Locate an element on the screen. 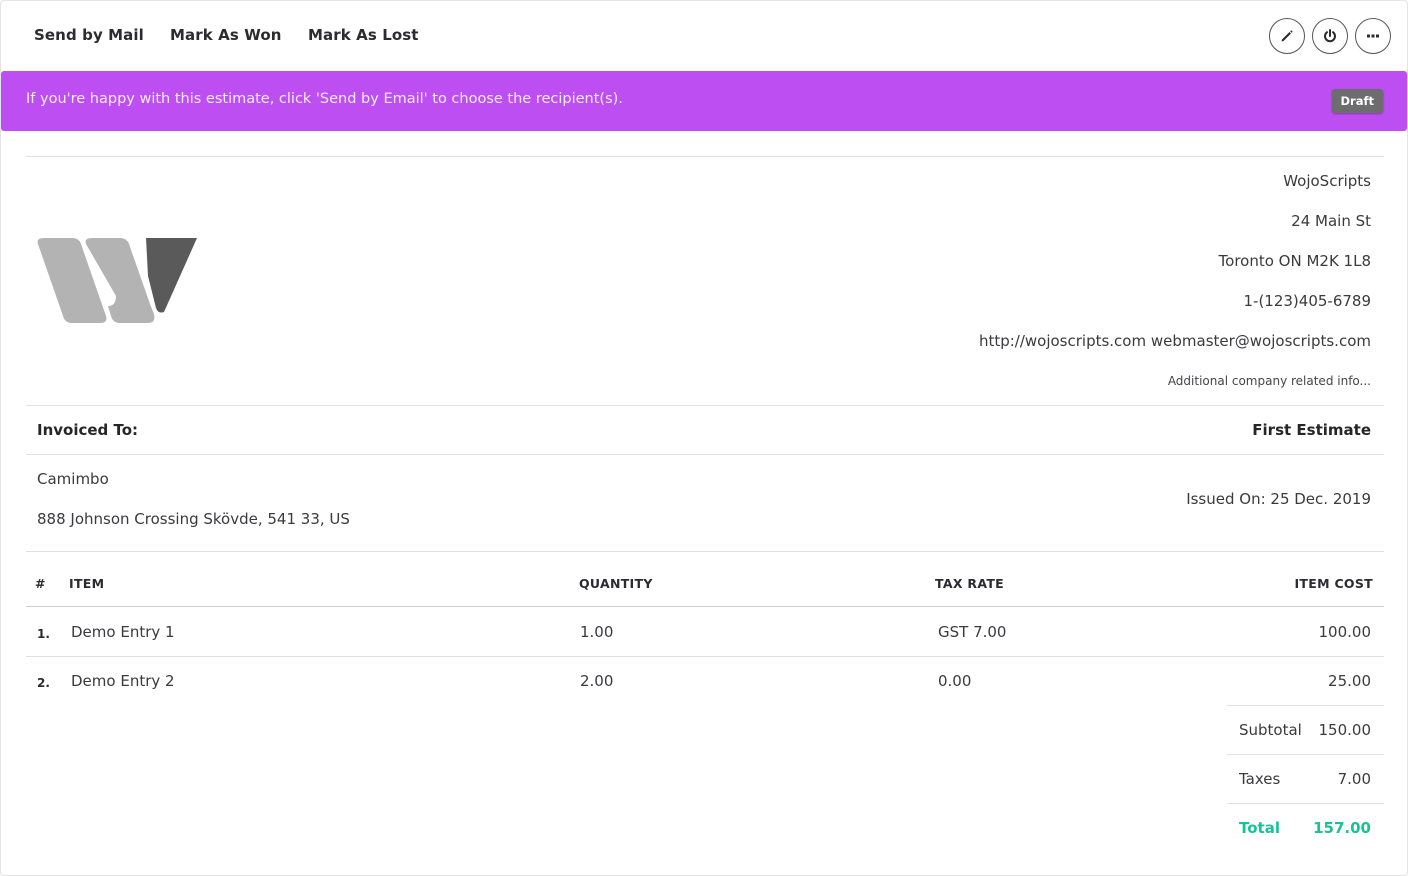  power-button is located at coordinates (1330, 36).